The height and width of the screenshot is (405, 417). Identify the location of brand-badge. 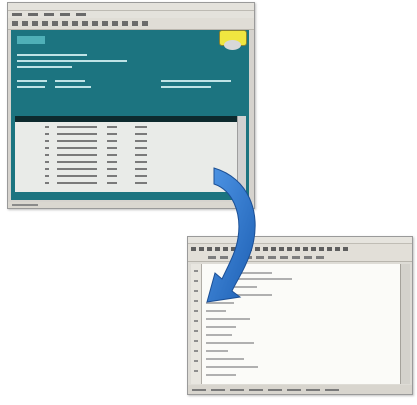
(233, 40).